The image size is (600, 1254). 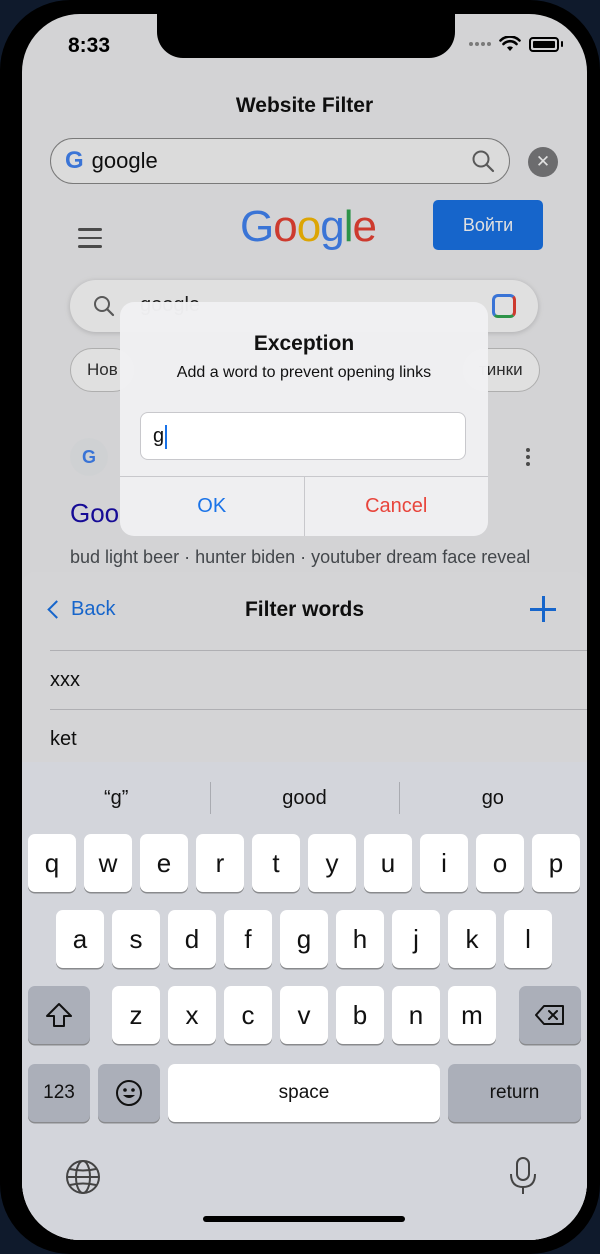 I want to click on key-a: a, so click(x=80, y=939).